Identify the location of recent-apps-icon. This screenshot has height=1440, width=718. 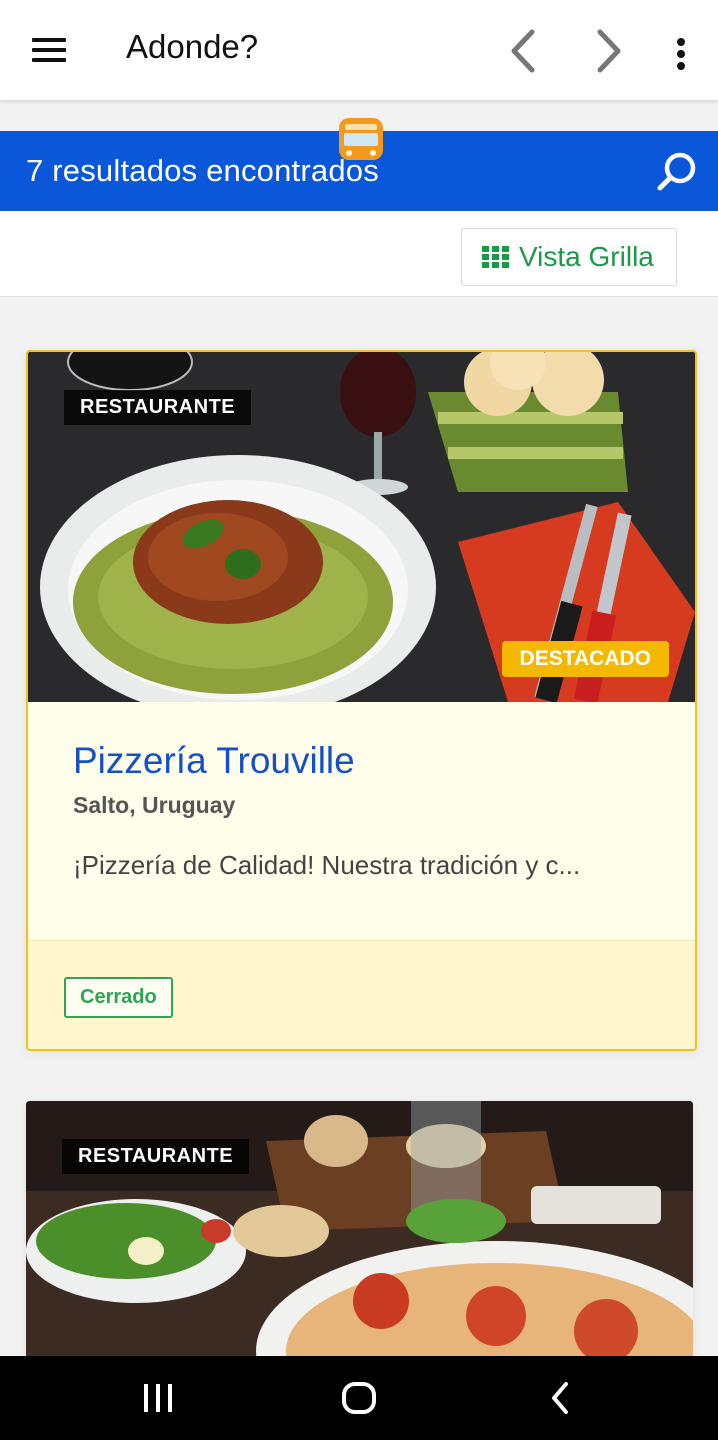
(158, 1398).